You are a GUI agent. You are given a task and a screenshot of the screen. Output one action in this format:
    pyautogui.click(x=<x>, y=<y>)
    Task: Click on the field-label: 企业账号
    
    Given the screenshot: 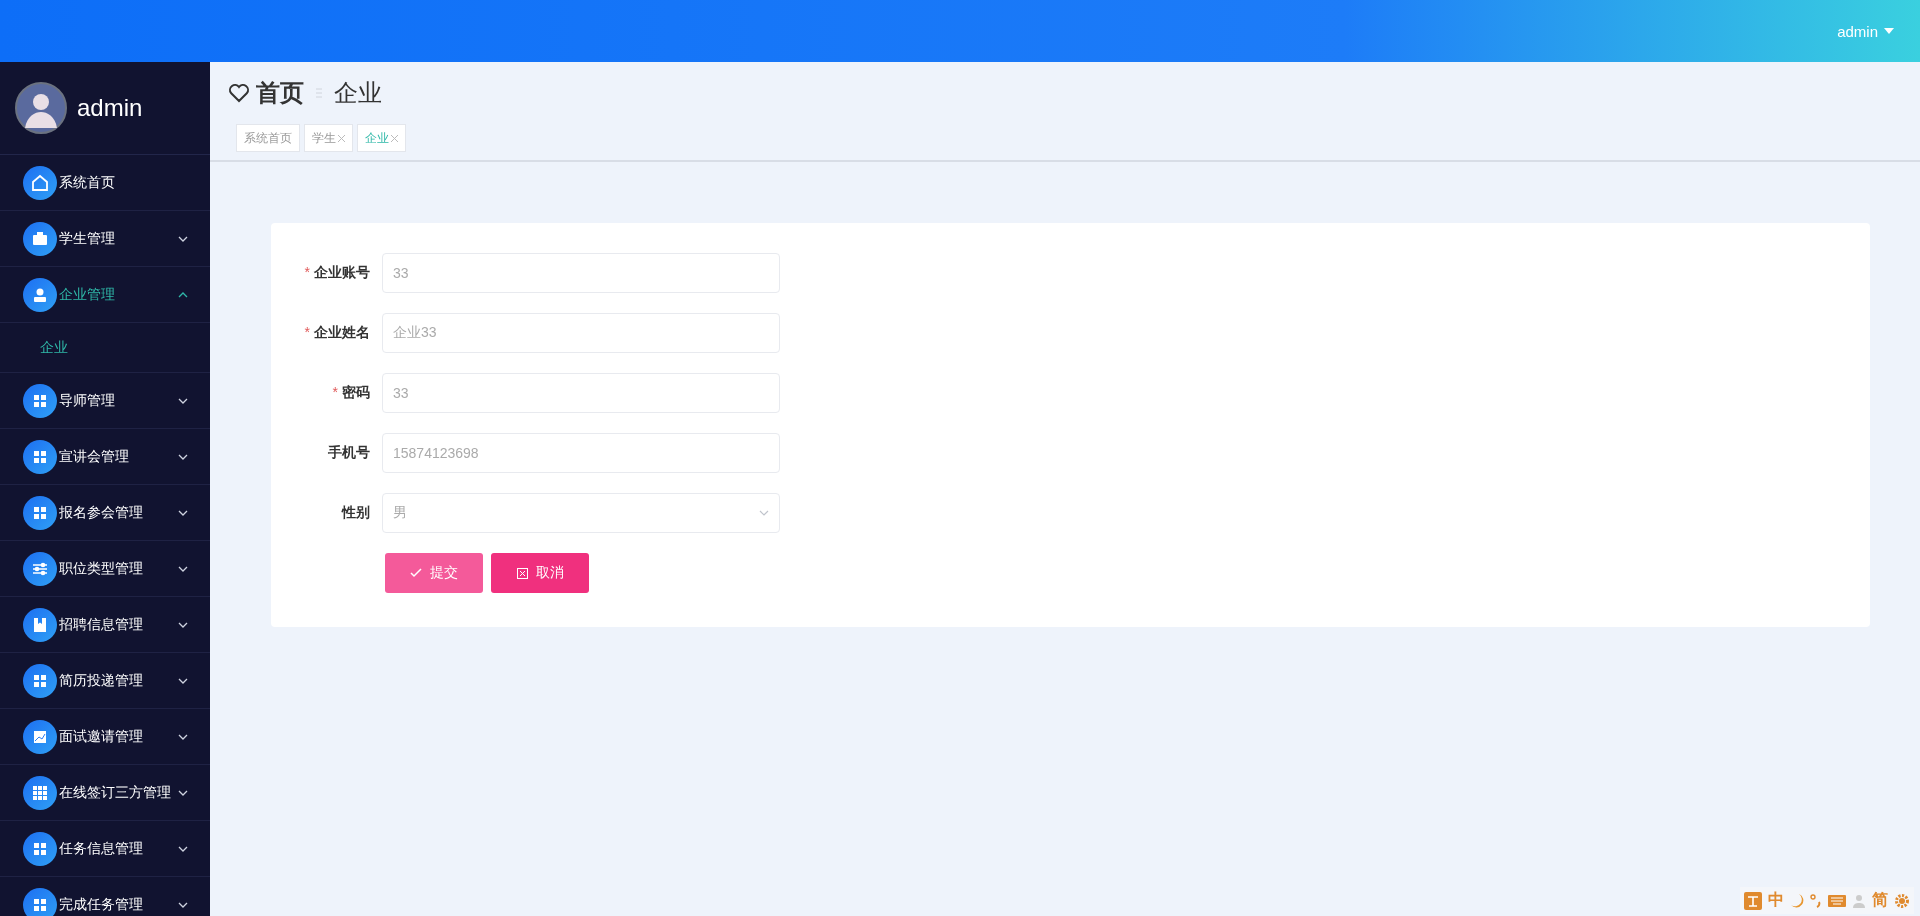 What is the action you would take?
    pyautogui.click(x=342, y=272)
    